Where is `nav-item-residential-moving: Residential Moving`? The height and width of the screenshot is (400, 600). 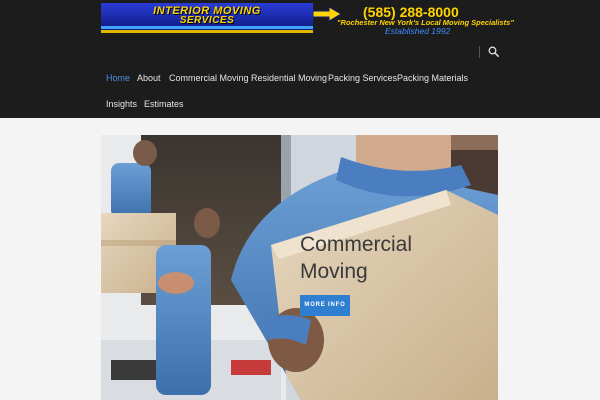
nav-item-residential-moving: Residential Moving is located at coordinates (289, 78).